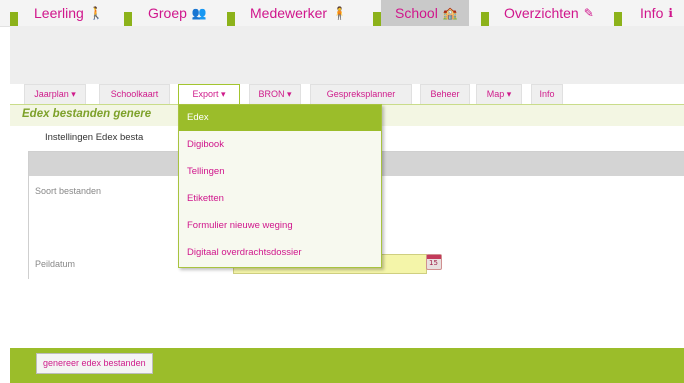 This screenshot has width=684, height=383. What do you see at coordinates (280, 253) in the screenshot?
I see `menu-item-digitaal-overdrachtsdossier: Digitaal overdrachtsdossier` at bounding box center [280, 253].